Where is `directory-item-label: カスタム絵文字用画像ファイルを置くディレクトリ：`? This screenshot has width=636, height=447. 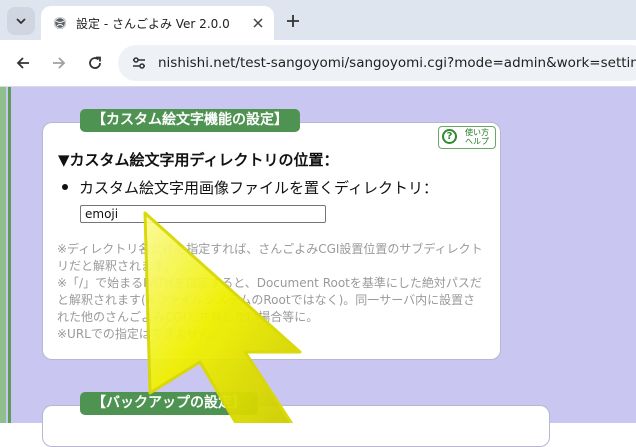
directory-item-label: カスタム絵文字用画像ファイルを置くディレクトリ： is located at coordinates (258, 188).